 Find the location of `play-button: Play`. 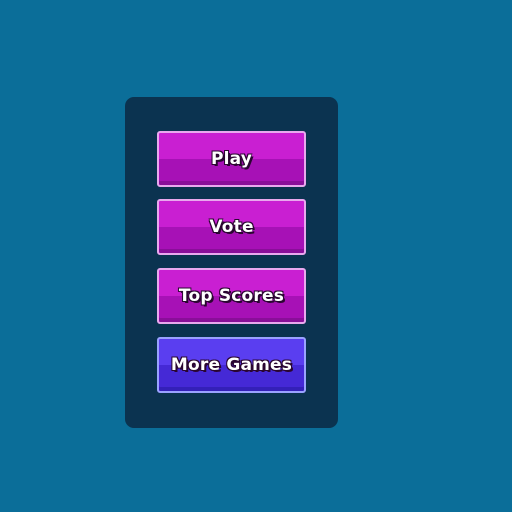

play-button: Play is located at coordinates (231, 159).